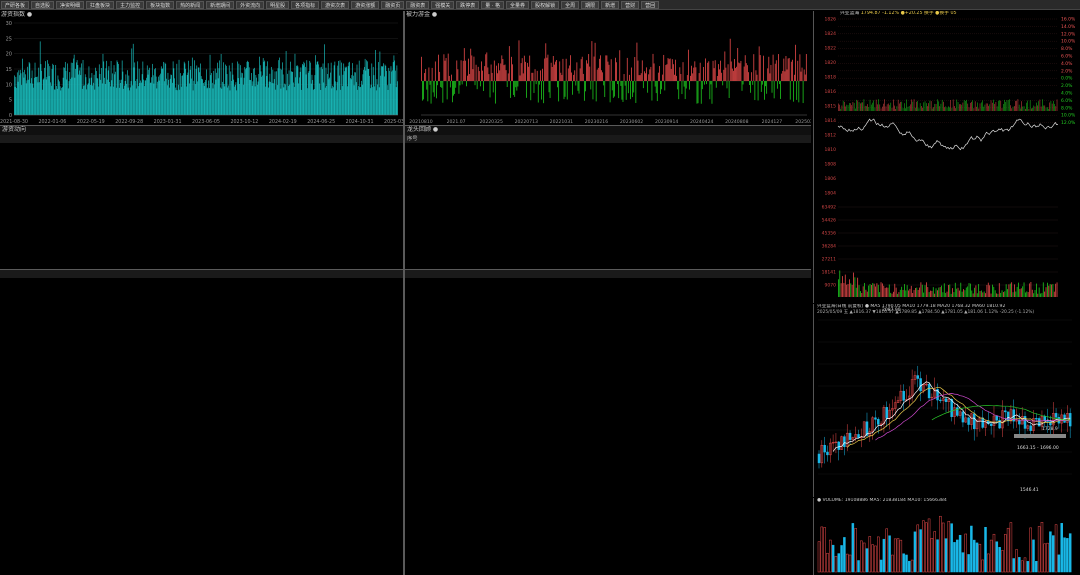  I want to click on toolbar-button-3: 扛盘板块, so click(100, 5).